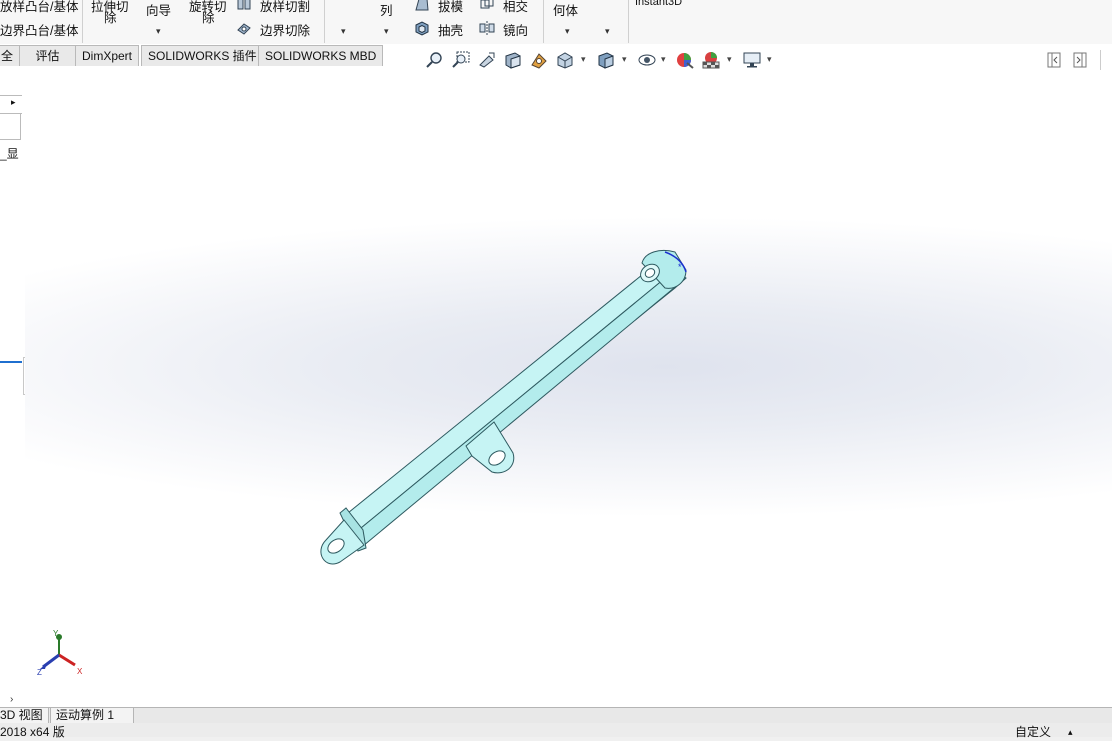  Describe the element at coordinates (1033, 732) in the screenshot. I see `custom-units-text: 自定义` at that location.